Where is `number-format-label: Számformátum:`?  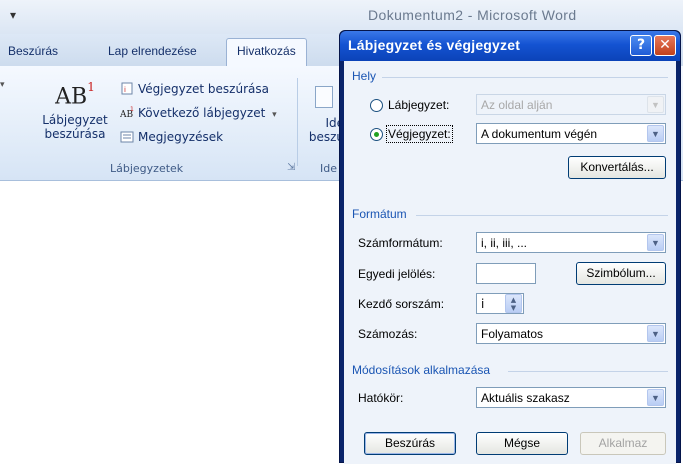 number-format-label: Számformátum: is located at coordinates (400, 243).